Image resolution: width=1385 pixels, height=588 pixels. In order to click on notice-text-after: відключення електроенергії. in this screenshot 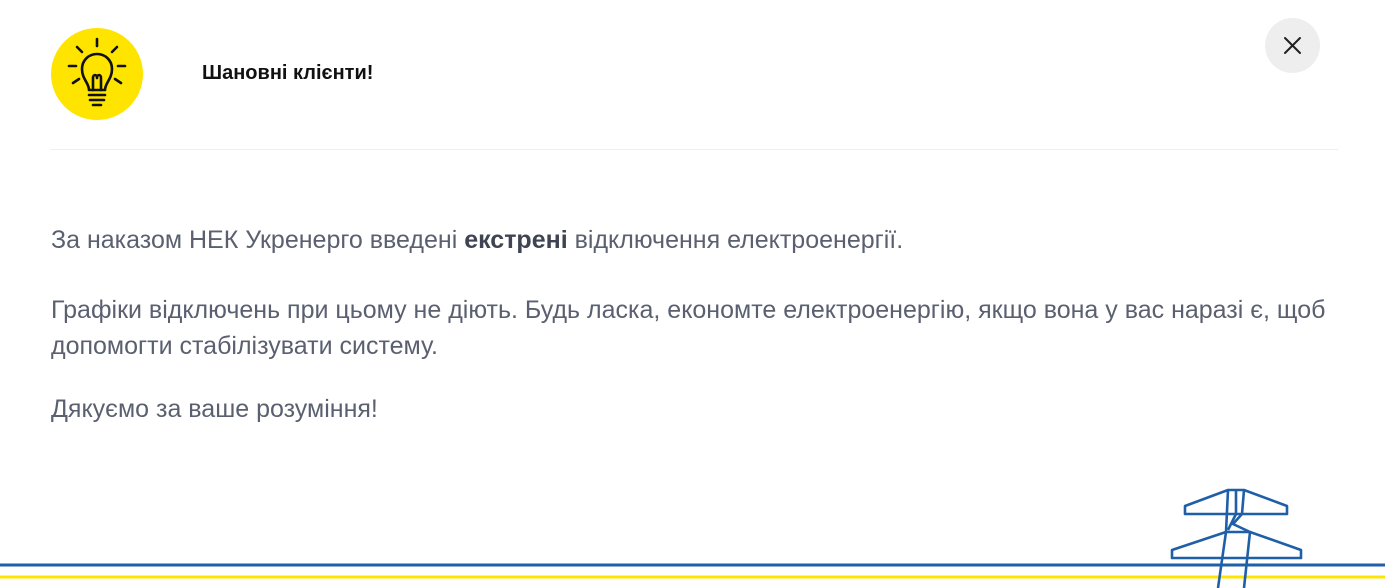, I will do `click(735, 240)`.